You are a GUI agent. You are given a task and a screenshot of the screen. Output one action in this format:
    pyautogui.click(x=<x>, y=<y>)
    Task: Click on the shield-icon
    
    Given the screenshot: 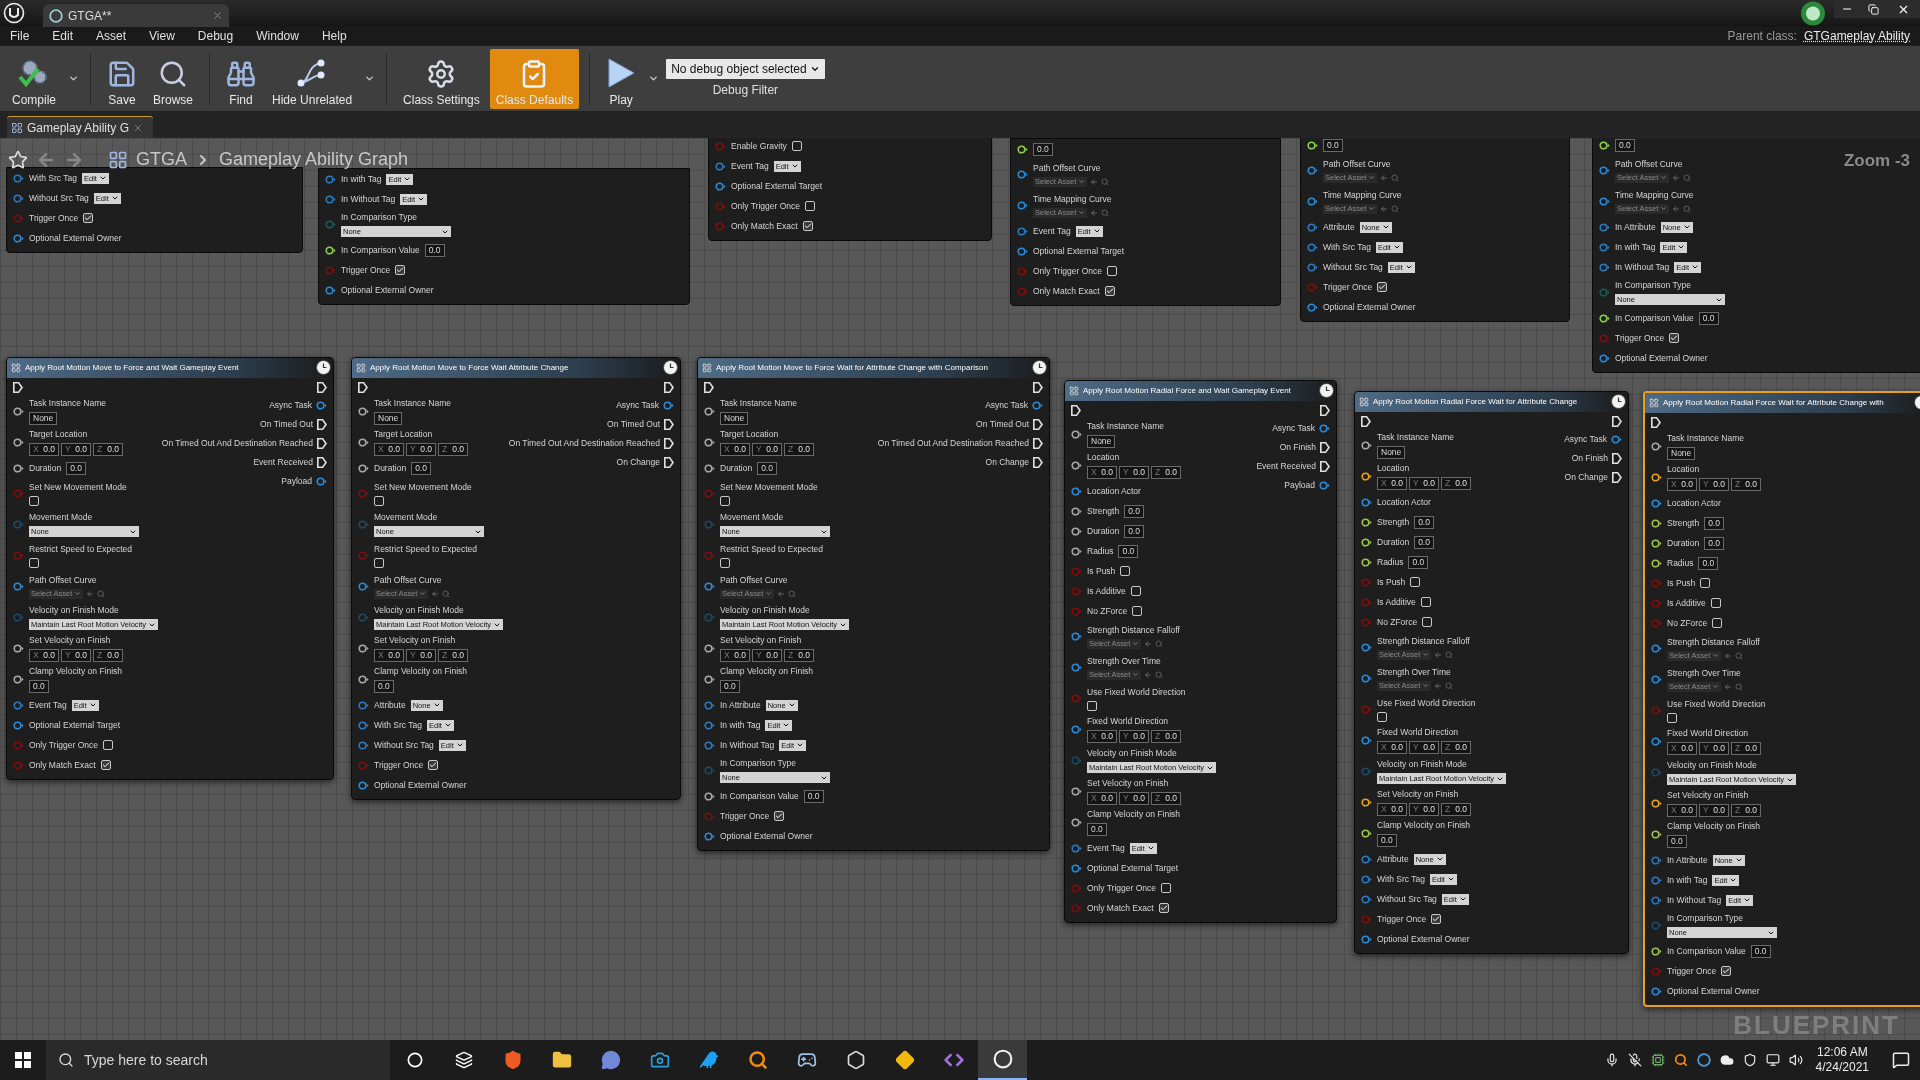 What is the action you would take?
    pyautogui.click(x=1749, y=1060)
    